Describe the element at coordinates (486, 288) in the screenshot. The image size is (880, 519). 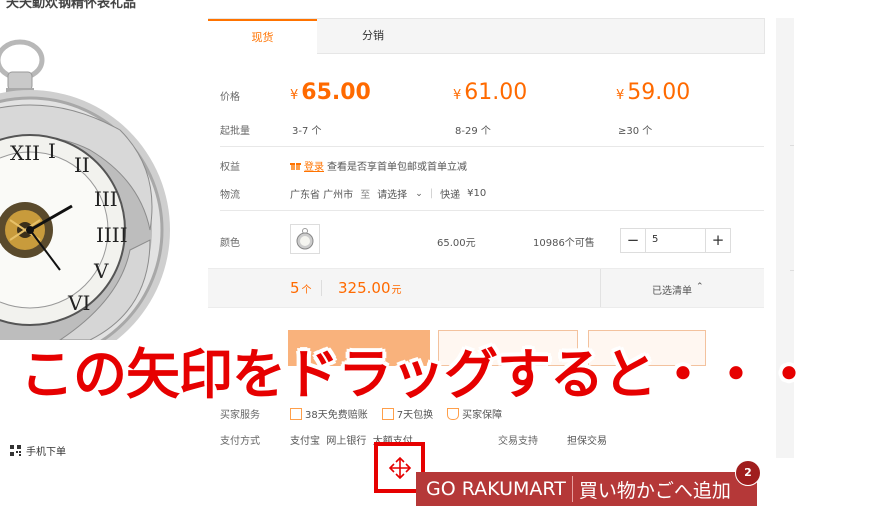
I see `order-summary-bar: 5个 325.00元 已选清单 ⌃` at that location.